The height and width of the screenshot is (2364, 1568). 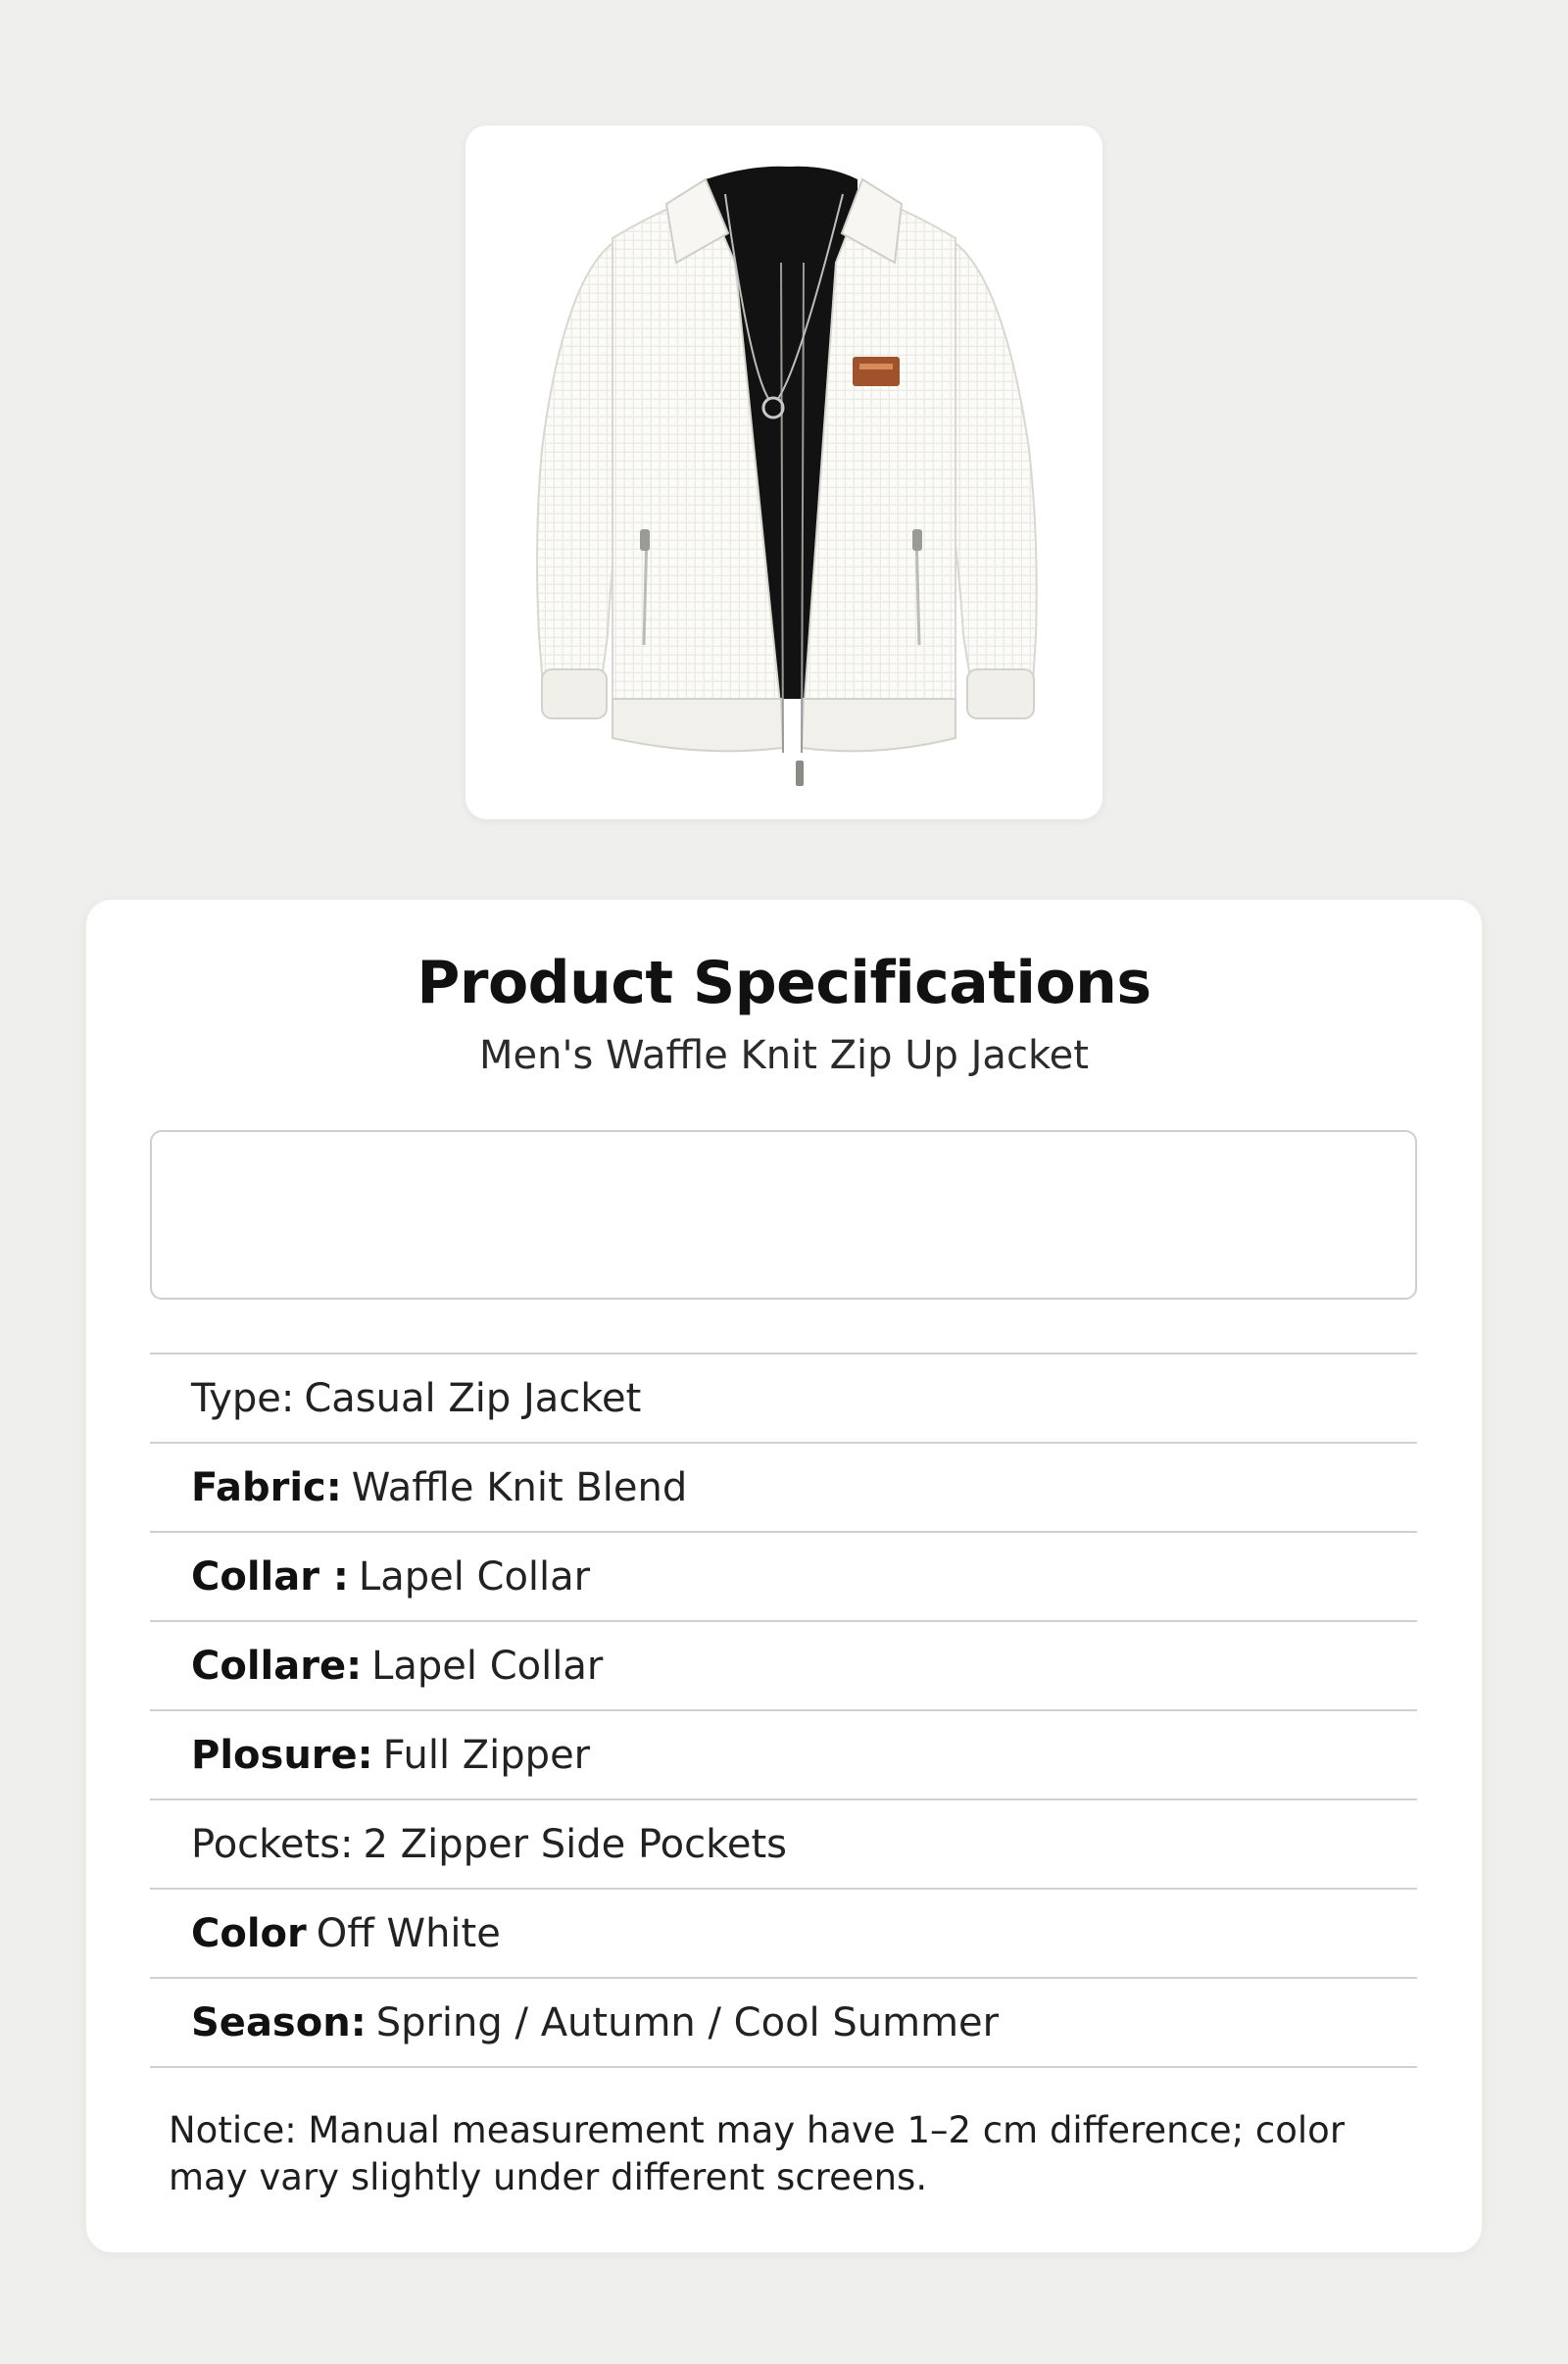 What do you see at coordinates (783, 1215) in the screenshot?
I see `empty-info-box` at bounding box center [783, 1215].